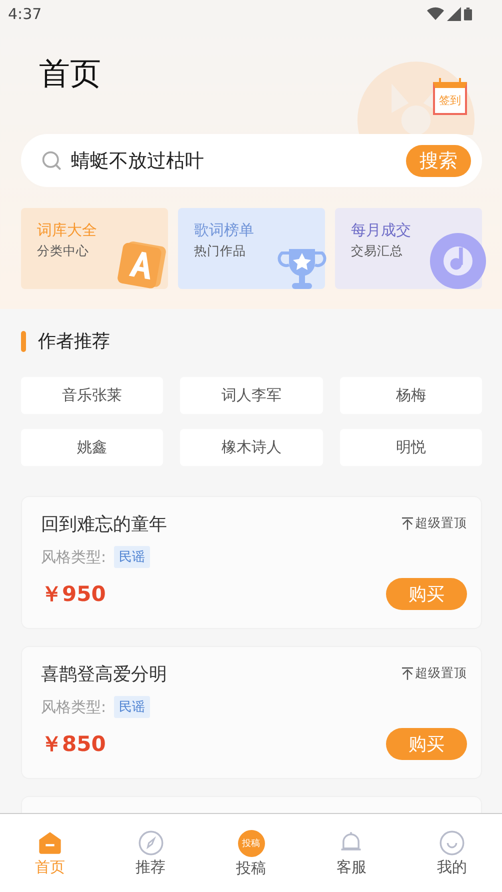 This screenshot has height=892, width=502. I want to click on tab-bar-item: 客服, so click(351, 861).